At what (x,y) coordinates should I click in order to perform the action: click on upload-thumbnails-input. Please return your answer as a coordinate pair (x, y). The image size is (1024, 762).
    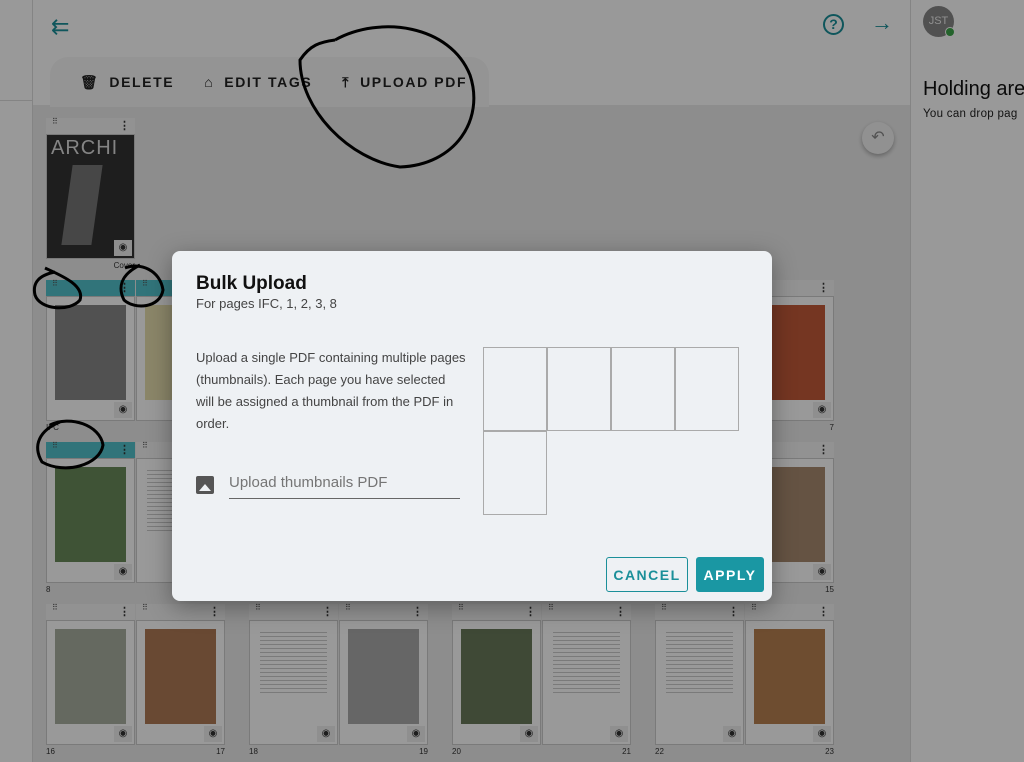
    Looking at the image, I should click on (344, 485).